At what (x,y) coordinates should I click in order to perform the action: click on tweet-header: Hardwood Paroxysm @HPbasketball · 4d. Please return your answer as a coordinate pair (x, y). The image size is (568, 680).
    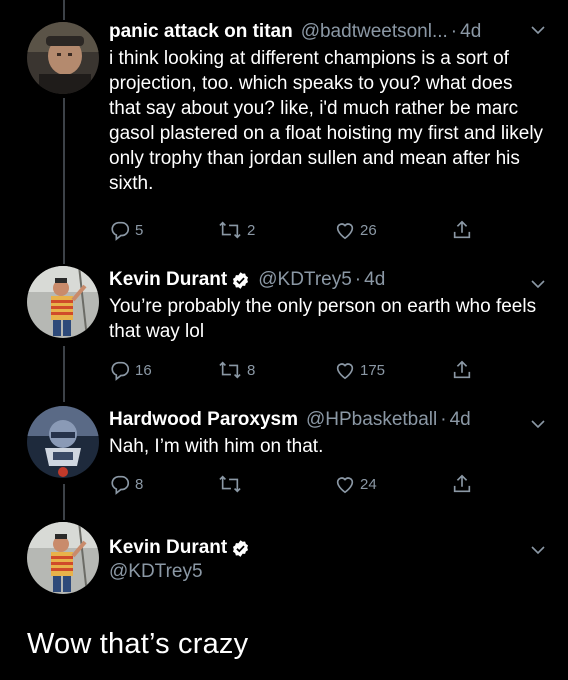
    Looking at the image, I should click on (327, 420).